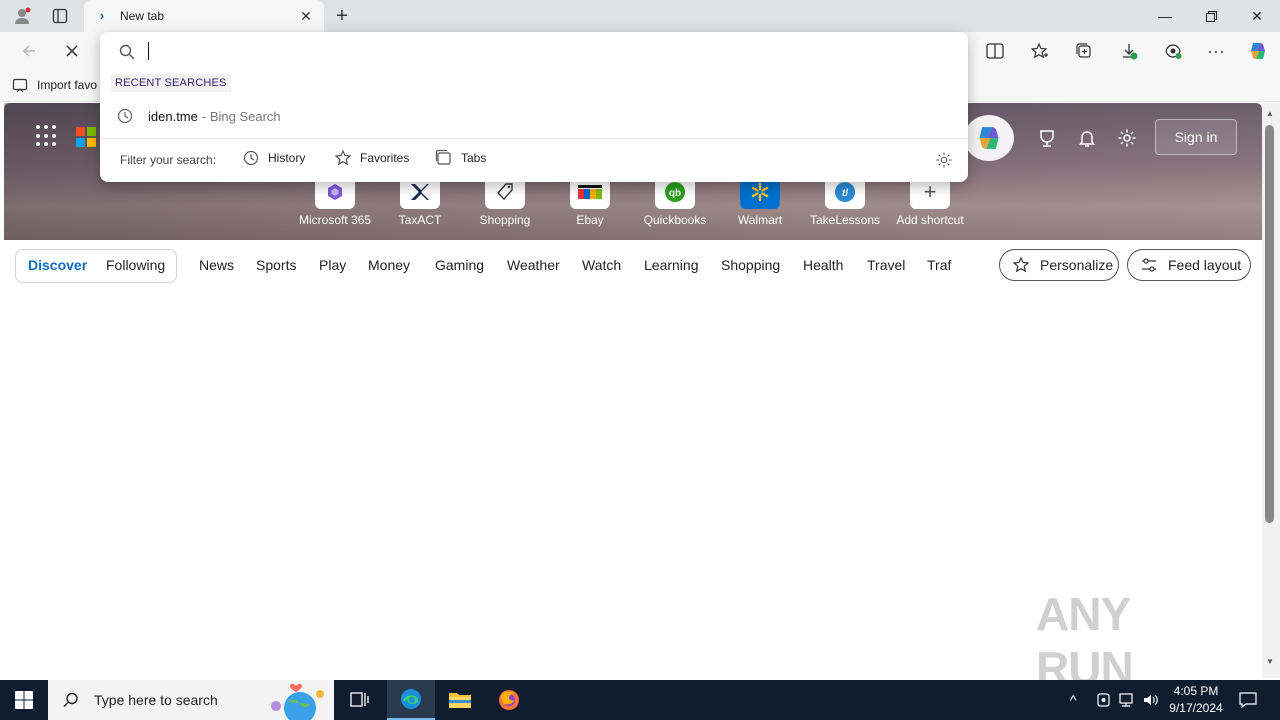 This screenshot has height=720, width=1280. I want to click on star-icon, so click(343, 157).